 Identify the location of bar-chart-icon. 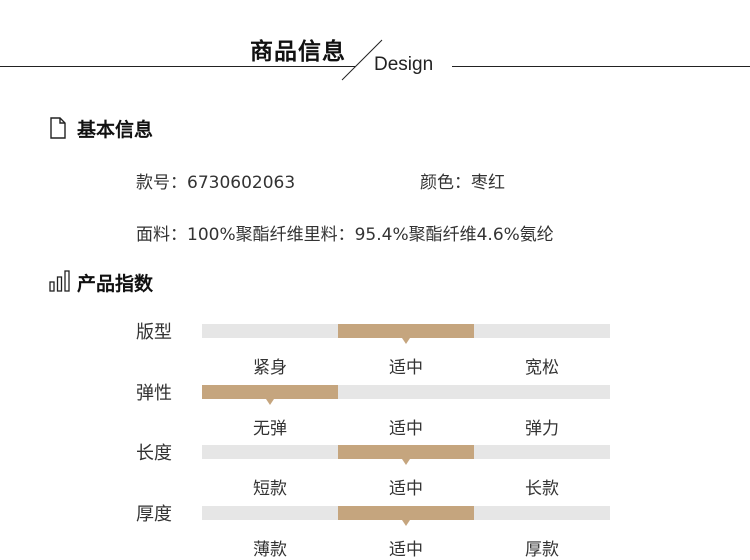
(59, 281).